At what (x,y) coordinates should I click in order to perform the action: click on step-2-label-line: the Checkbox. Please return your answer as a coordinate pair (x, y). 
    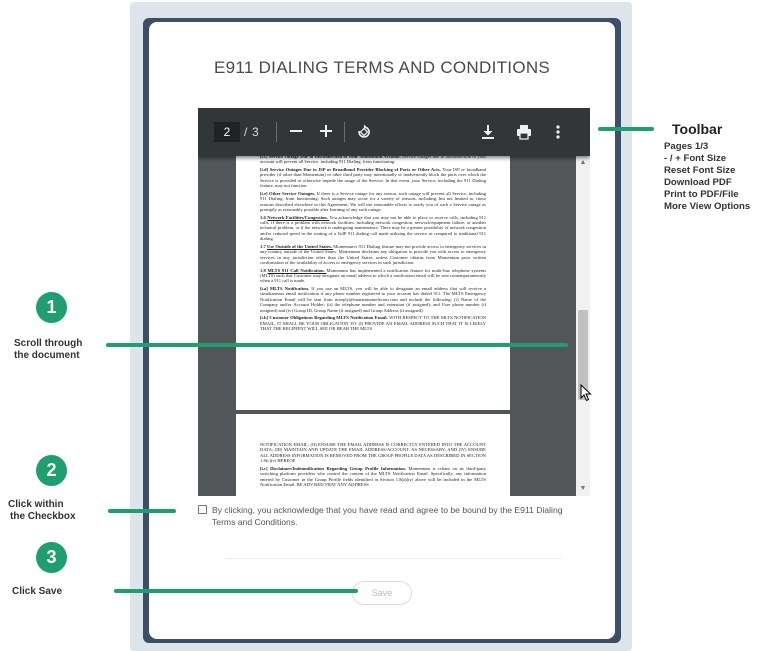
    Looking at the image, I should click on (43, 516).